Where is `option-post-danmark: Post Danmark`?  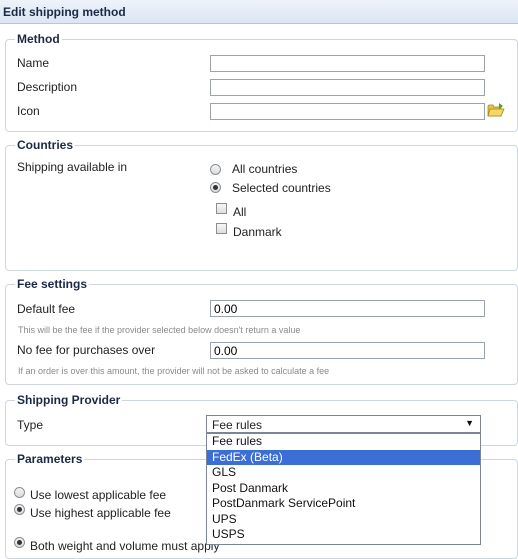
option-post-danmark: Post Danmark is located at coordinates (343, 489).